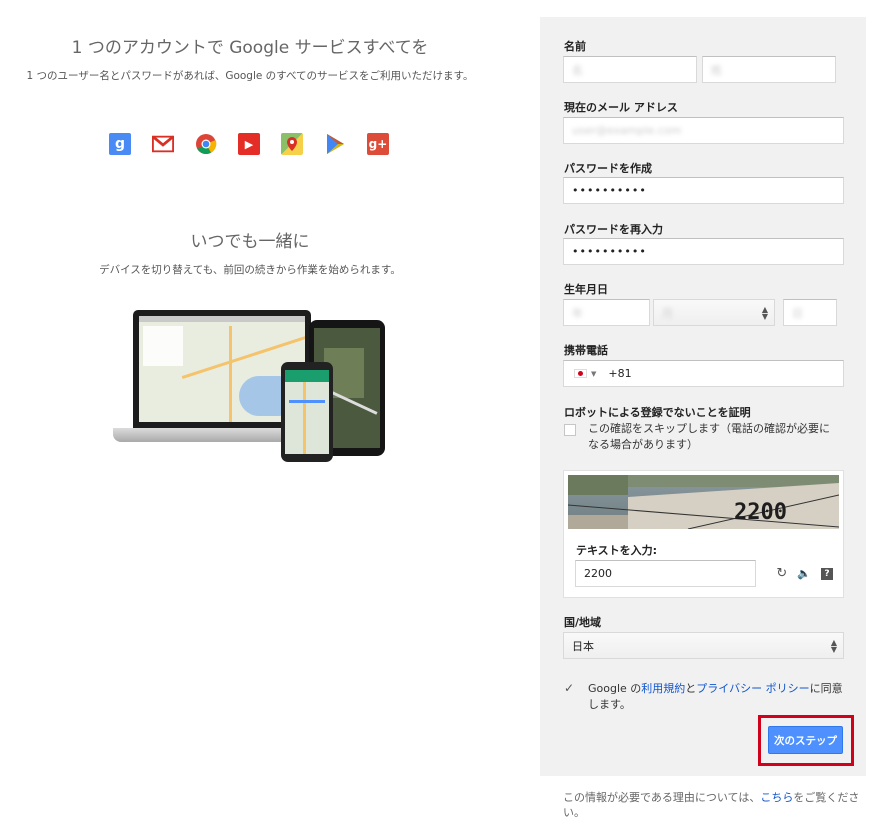 This screenshot has height=829, width=894. What do you see at coordinates (378, 144) in the screenshot?
I see `google-plus-icon: g+` at bounding box center [378, 144].